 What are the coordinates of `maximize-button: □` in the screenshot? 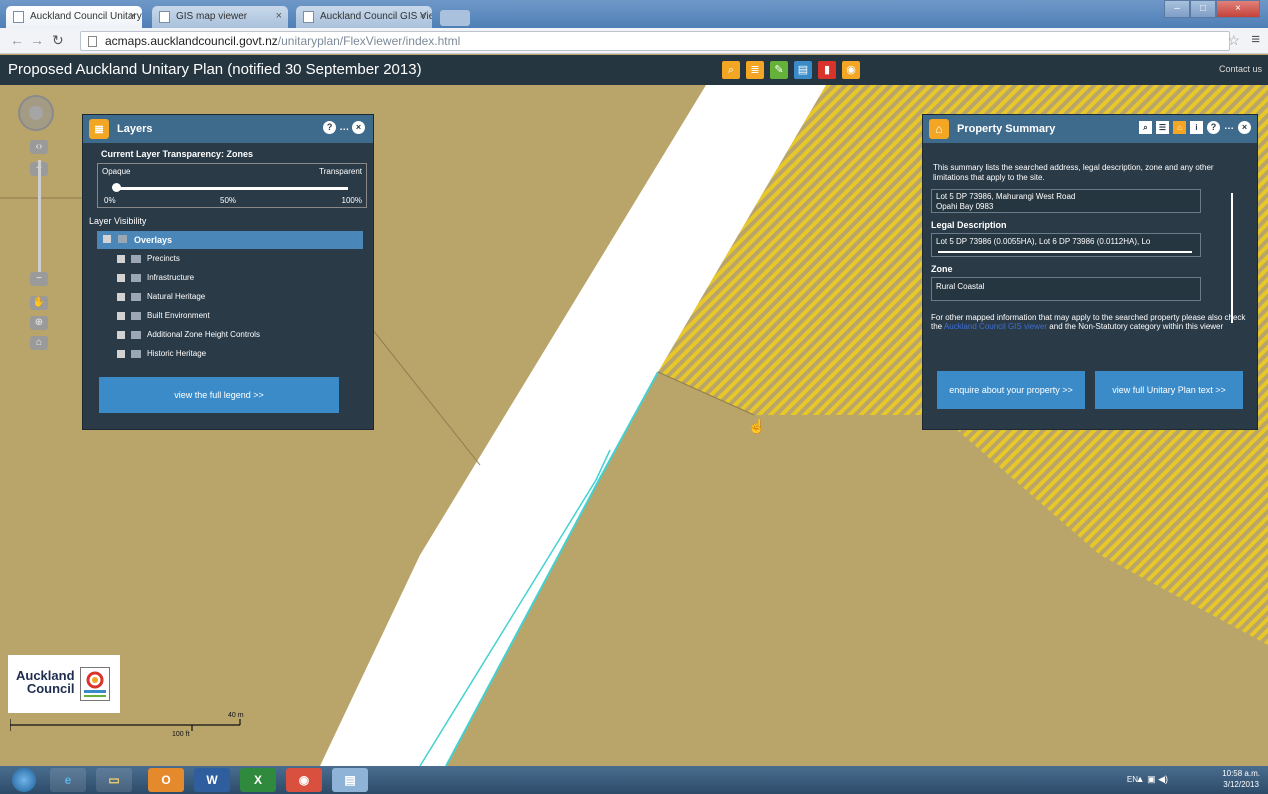 It's located at (1203, 9).